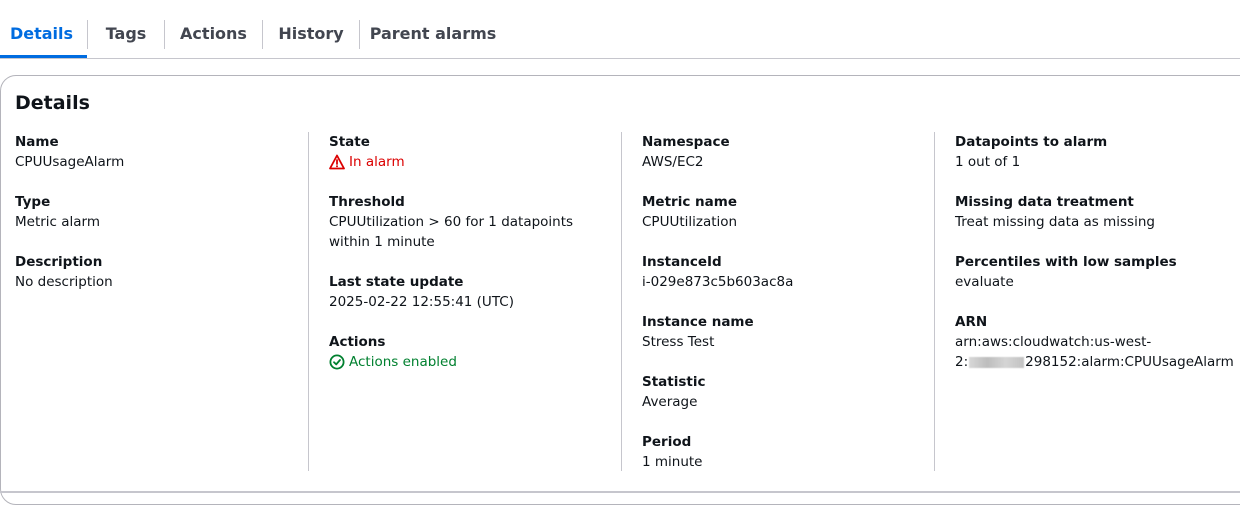 This screenshot has height=505, width=1240. Describe the element at coordinates (667, 442) in the screenshot. I see `field-label: Period` at that location.